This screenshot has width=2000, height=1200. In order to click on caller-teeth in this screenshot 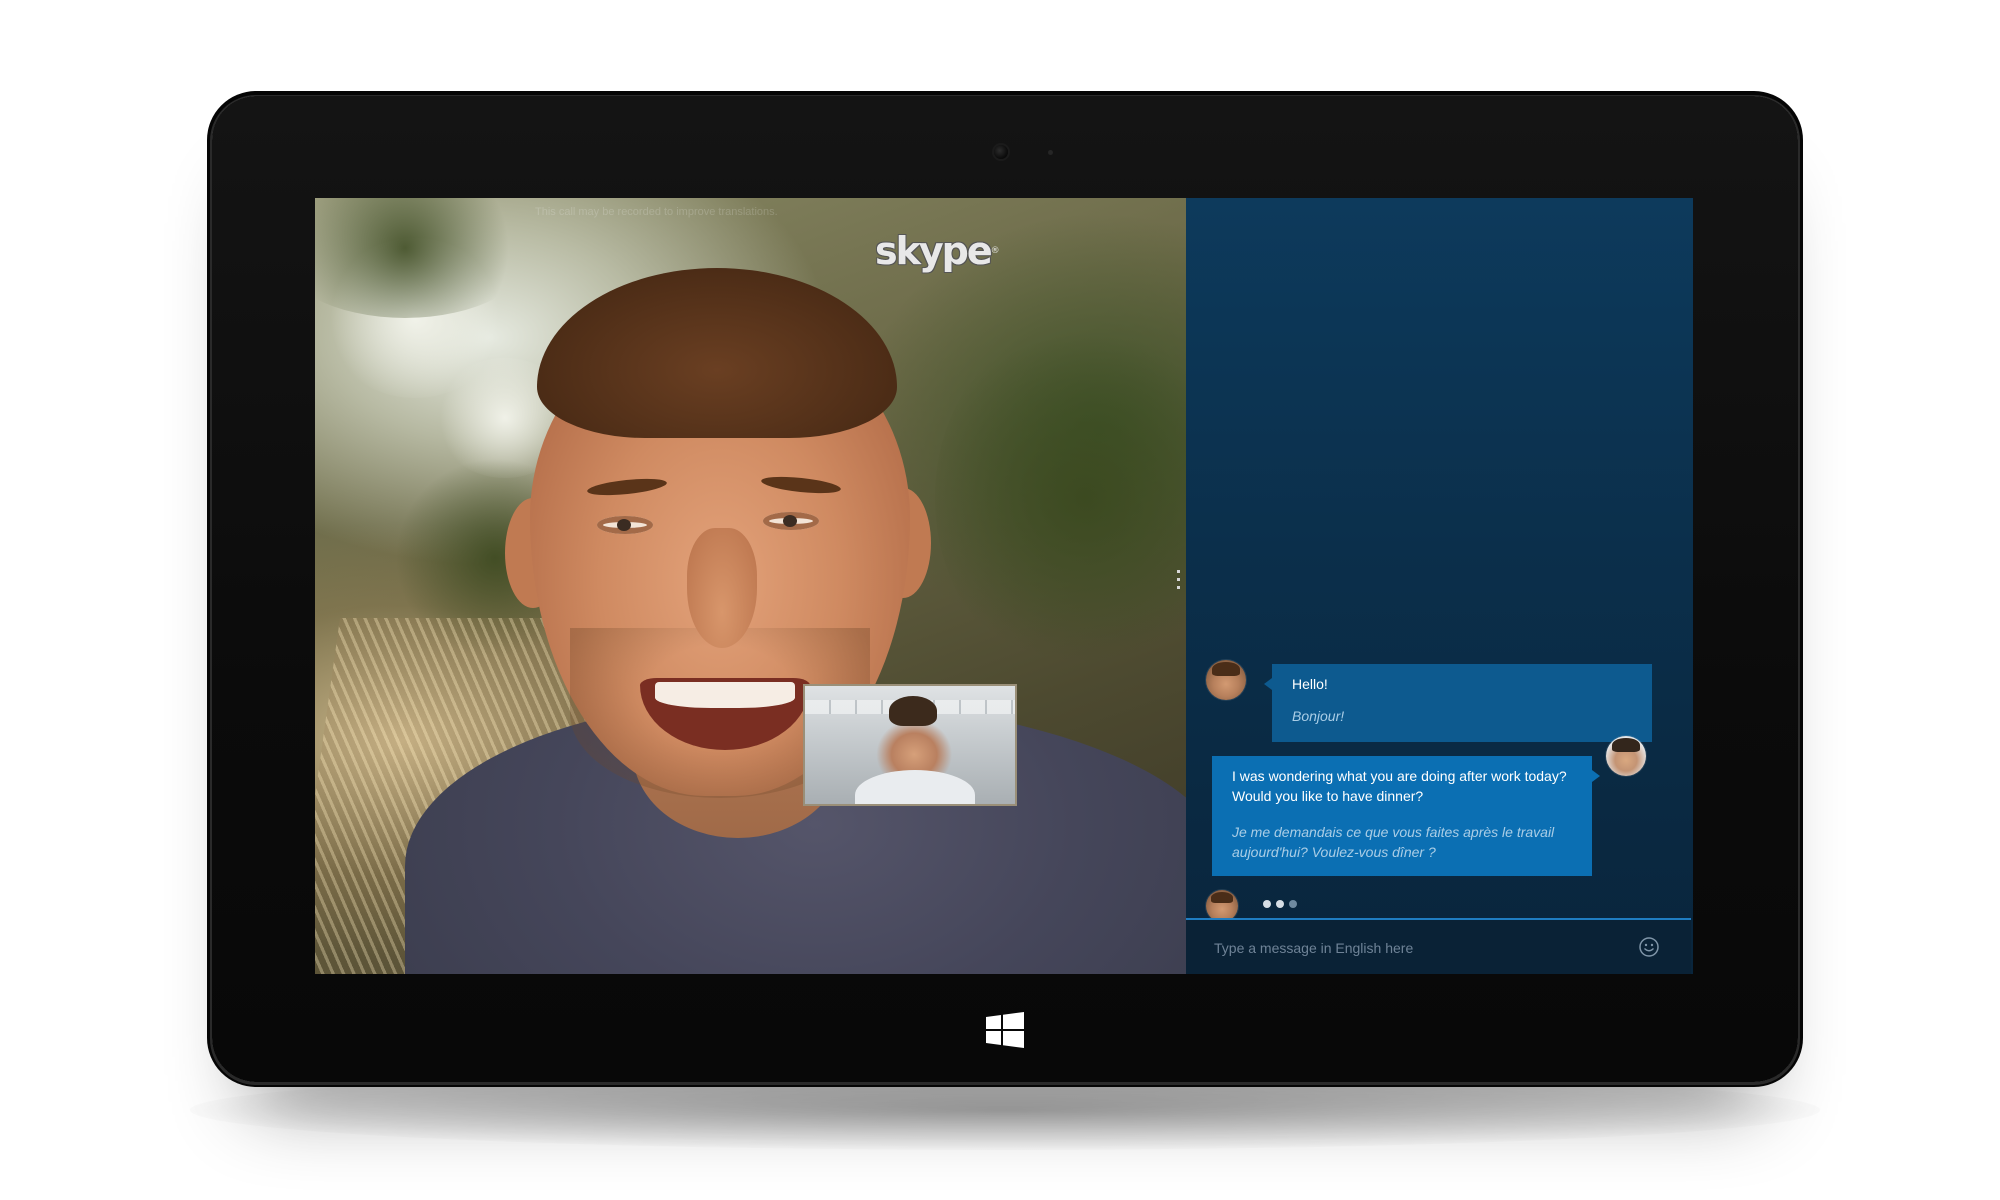, I will do `click(725, 695)`.